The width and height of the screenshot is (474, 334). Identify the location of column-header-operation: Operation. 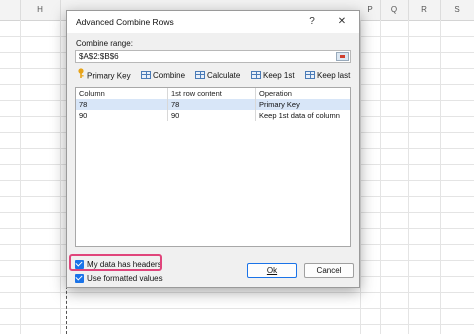
(303, 93).